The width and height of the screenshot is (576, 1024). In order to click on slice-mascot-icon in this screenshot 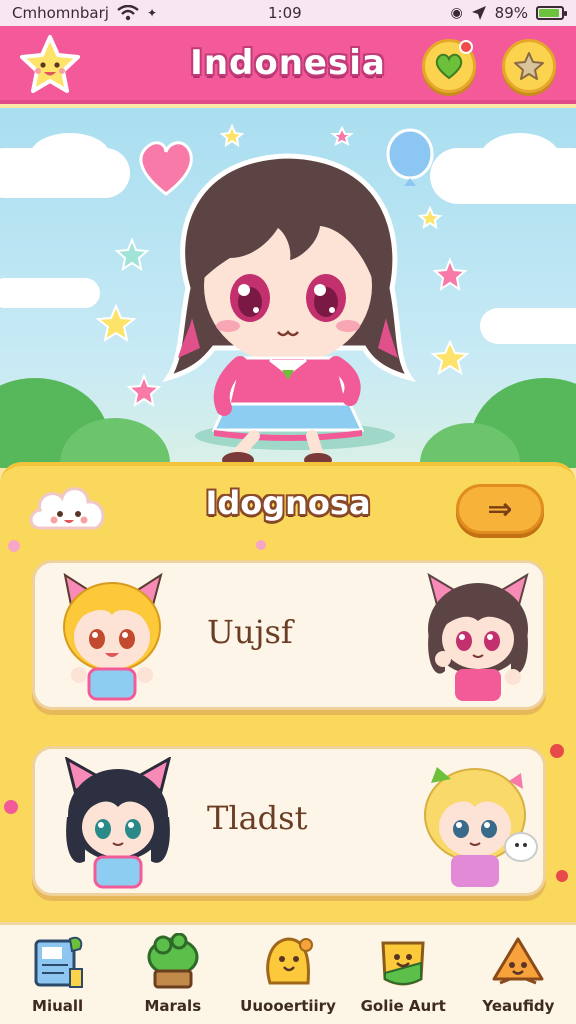, I will do `click(518, 961)`.